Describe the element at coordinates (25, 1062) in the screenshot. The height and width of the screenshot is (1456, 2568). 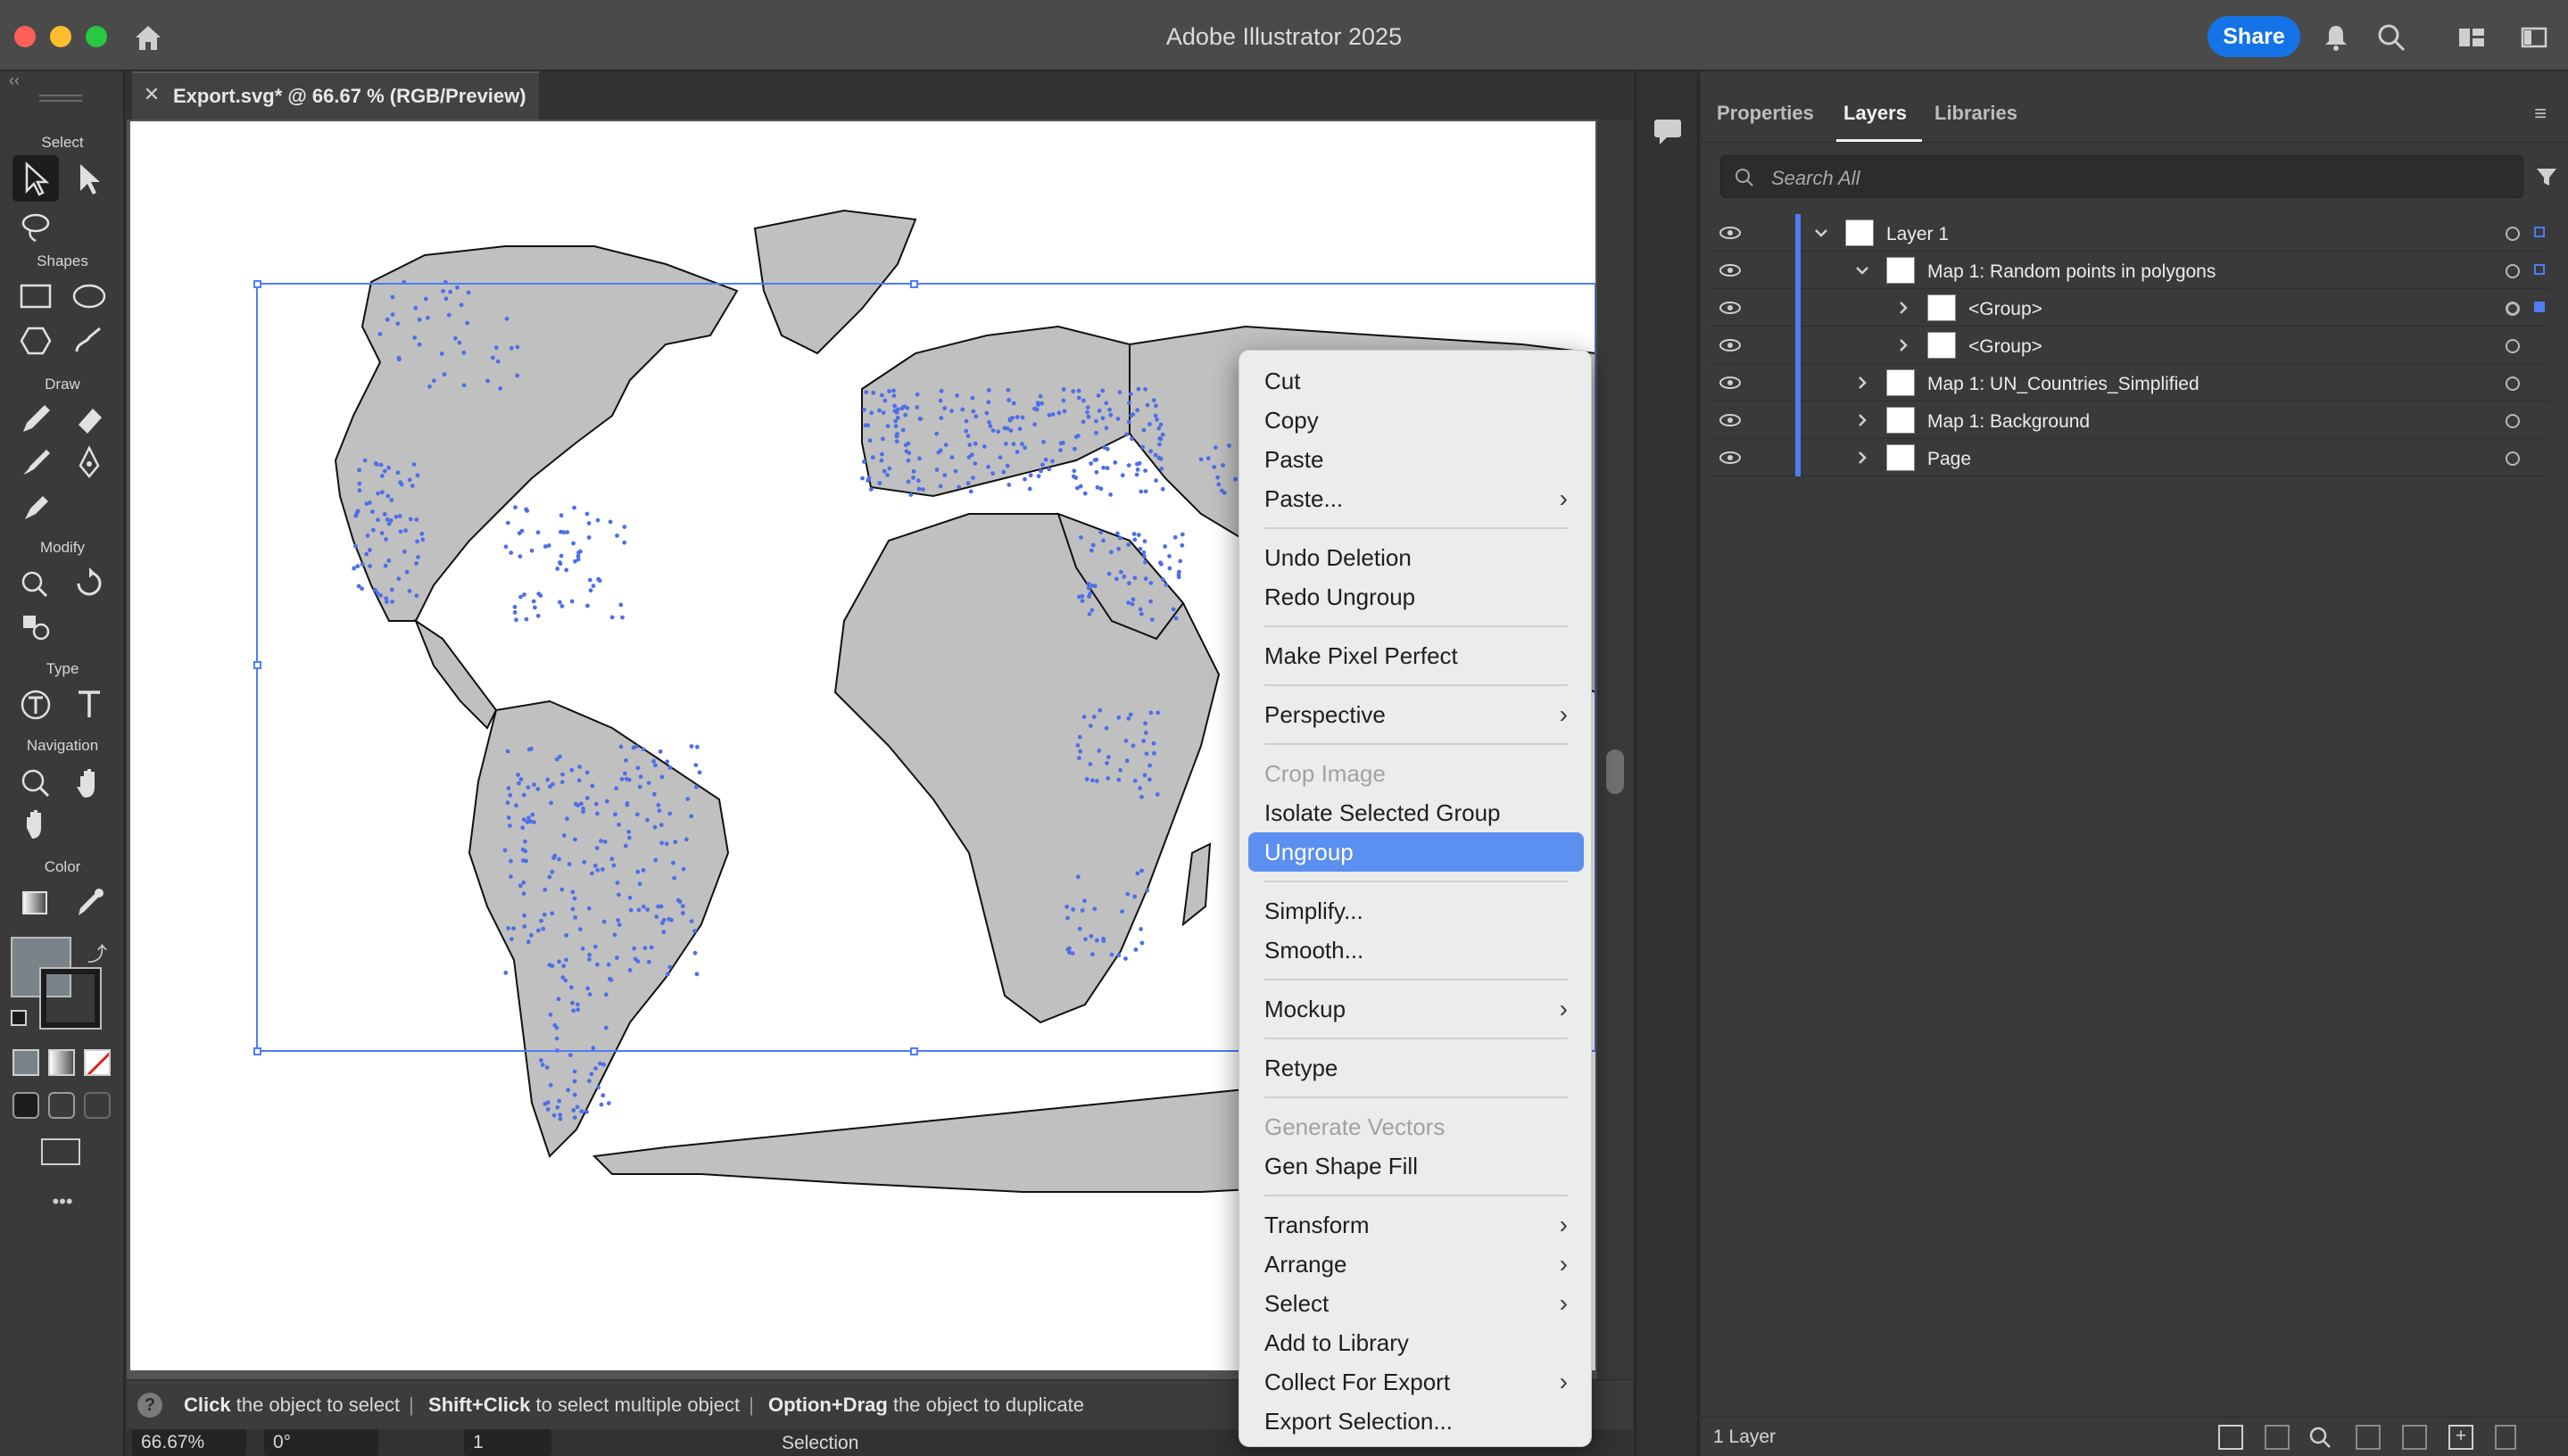
I see `color-mode-button` at that location.